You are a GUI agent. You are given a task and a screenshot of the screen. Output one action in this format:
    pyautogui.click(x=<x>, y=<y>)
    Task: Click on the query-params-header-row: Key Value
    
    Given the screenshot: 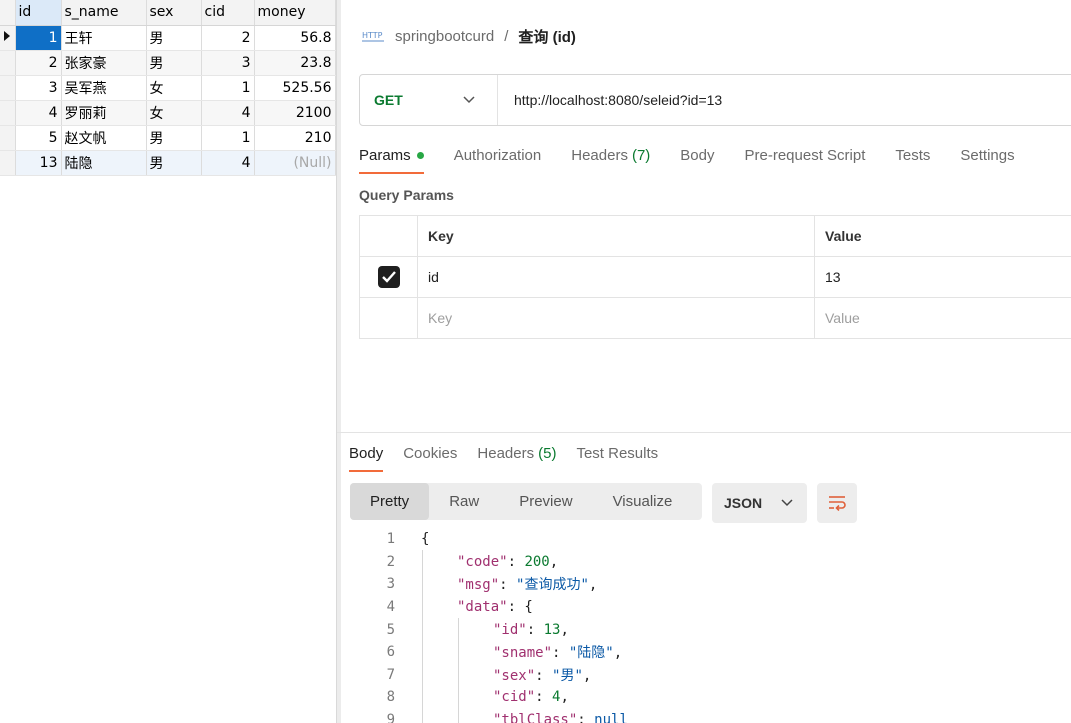 What is the action you would take?
    pyautogui.click(x=715, y=236)
    